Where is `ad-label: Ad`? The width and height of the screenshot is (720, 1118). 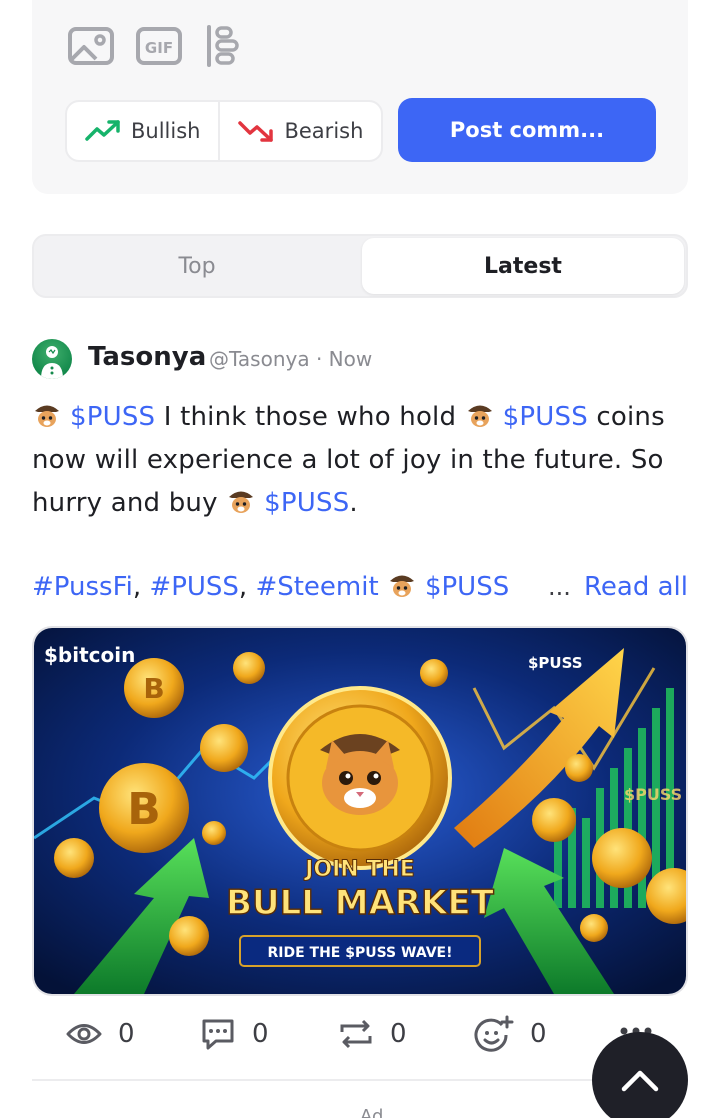
ad-label: Ad is located at coordinates (372, 1112).